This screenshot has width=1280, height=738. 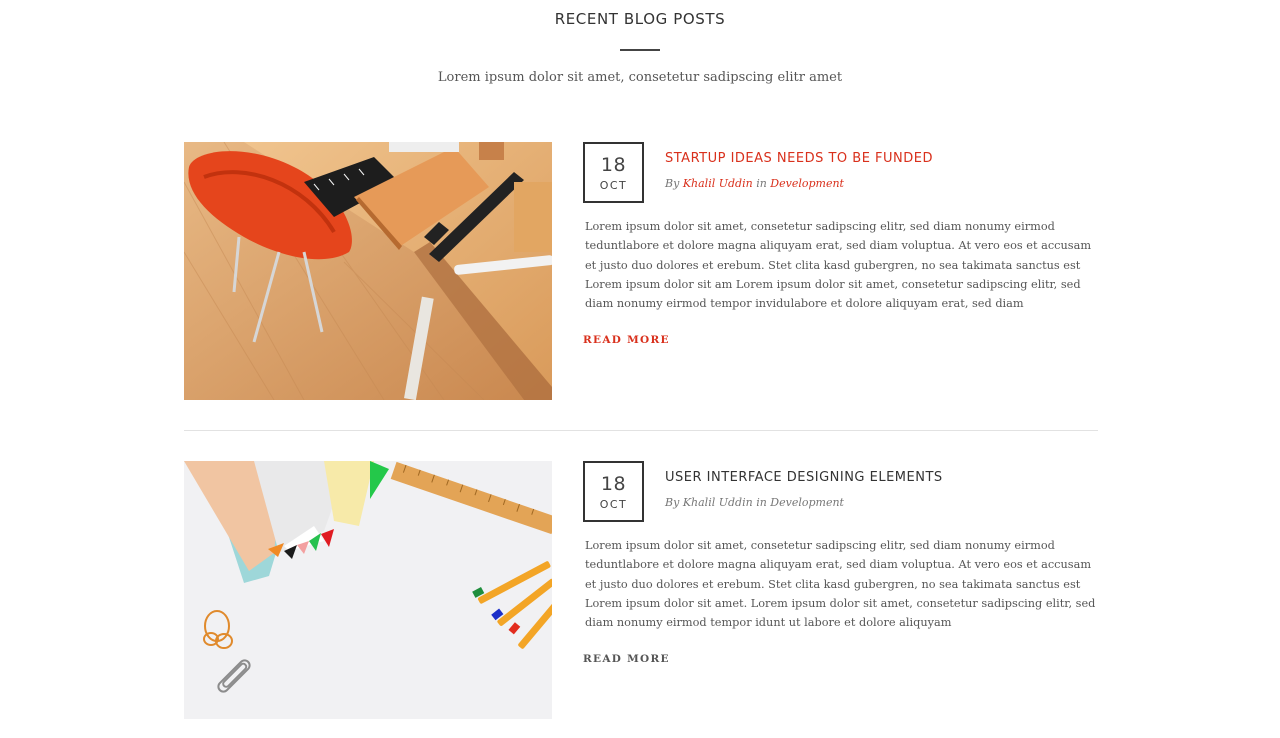 I want to click on section-title: RECENT BLOG POSTS, so click(x=640, y=19).